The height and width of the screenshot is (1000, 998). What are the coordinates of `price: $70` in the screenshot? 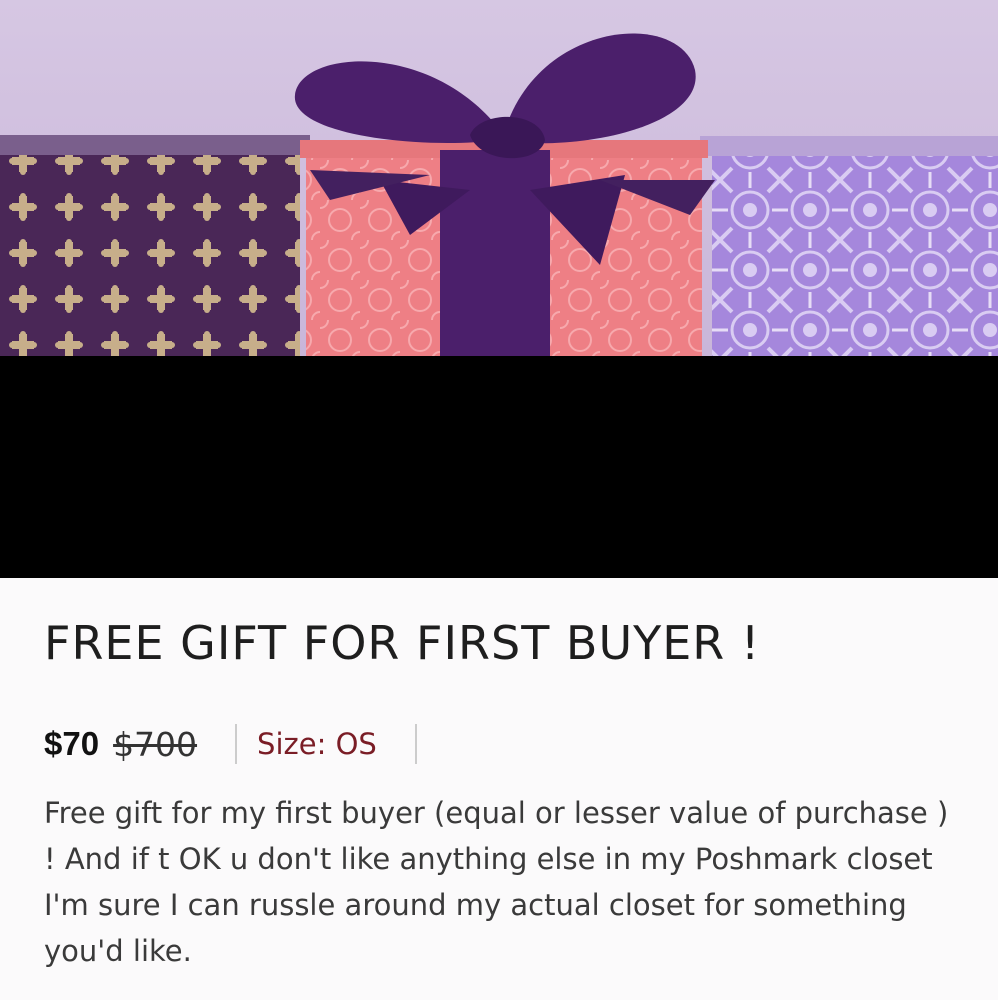 It's located at (72, 743).